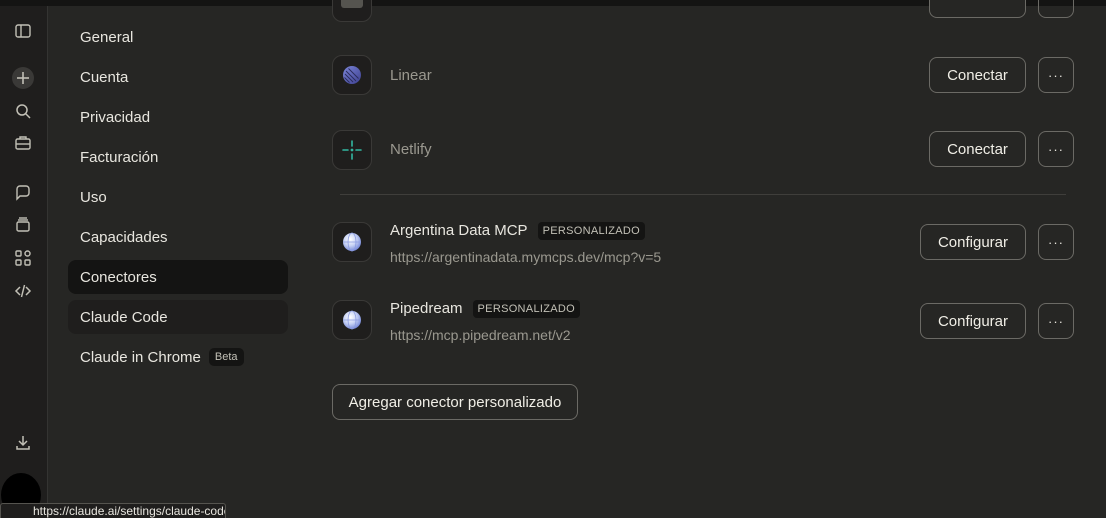 The height and width of the screenshot is (518, 1106). I want to click on section-divider, so click(703, 194).